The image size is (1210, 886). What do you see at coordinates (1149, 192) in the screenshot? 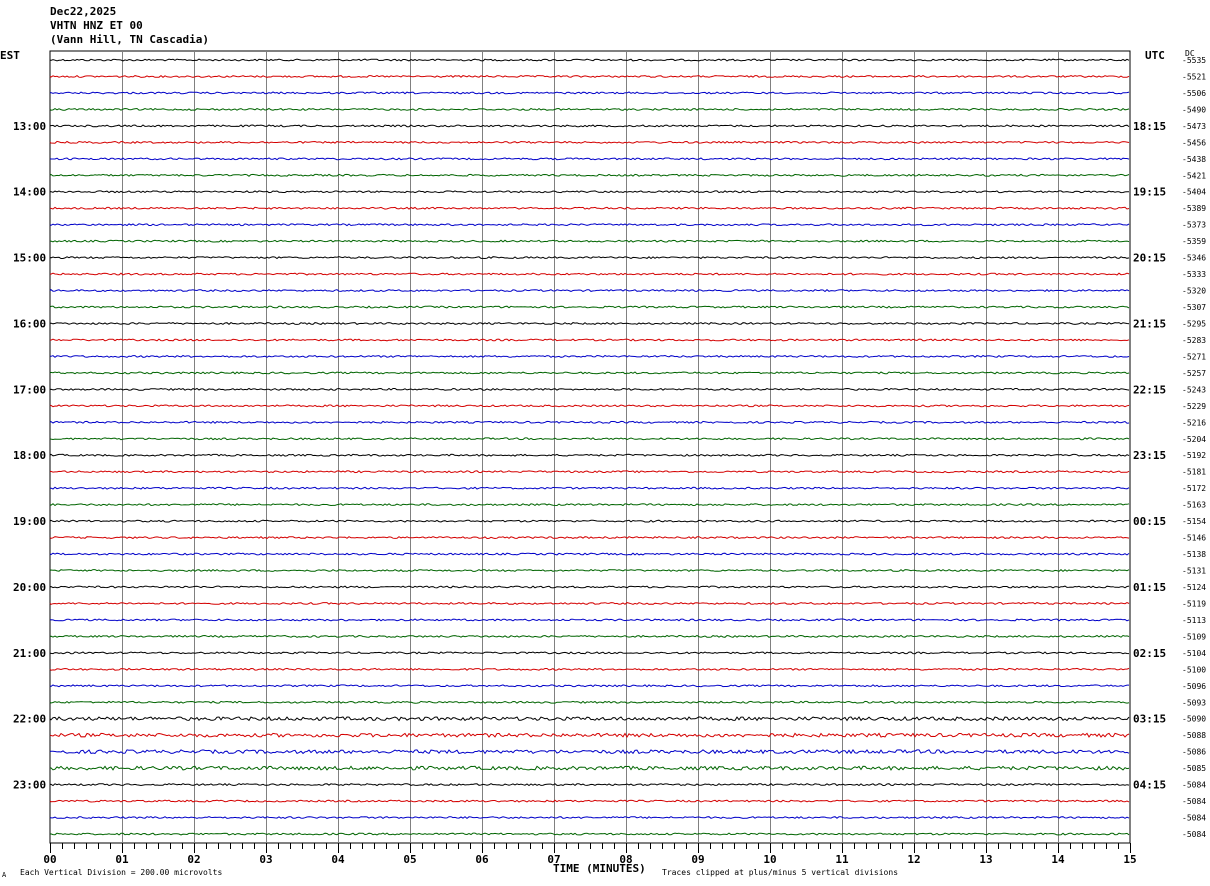
I see `right-hour-label: 19:15` at bounding box center [1149, 192].